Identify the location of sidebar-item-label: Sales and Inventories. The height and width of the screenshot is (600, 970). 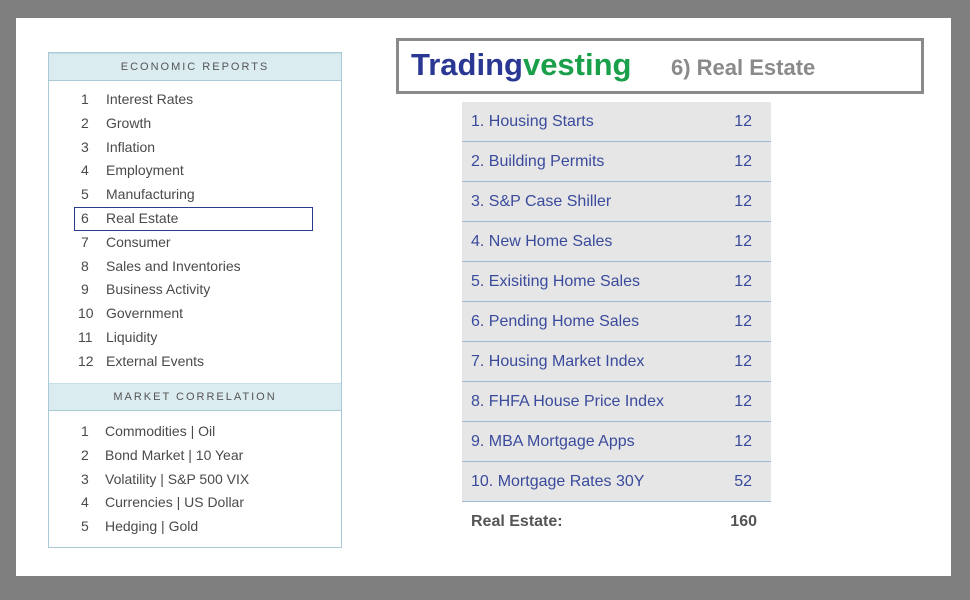
(173, 265).